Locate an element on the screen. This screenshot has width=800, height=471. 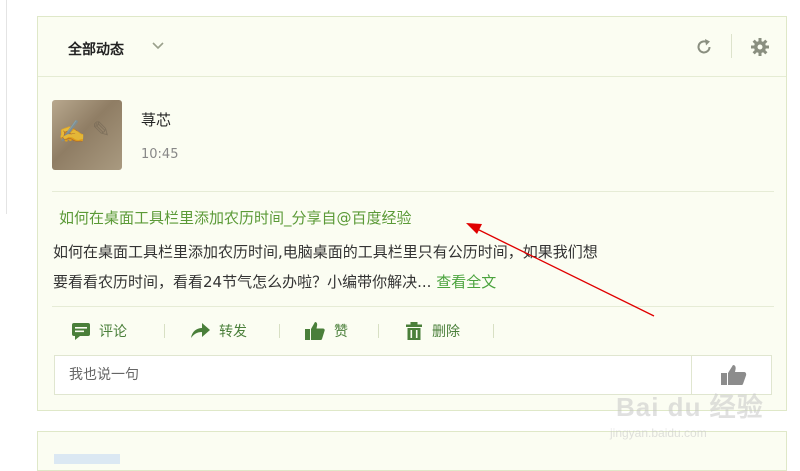
settings-gear-icon is located at coordinates (760, 47).